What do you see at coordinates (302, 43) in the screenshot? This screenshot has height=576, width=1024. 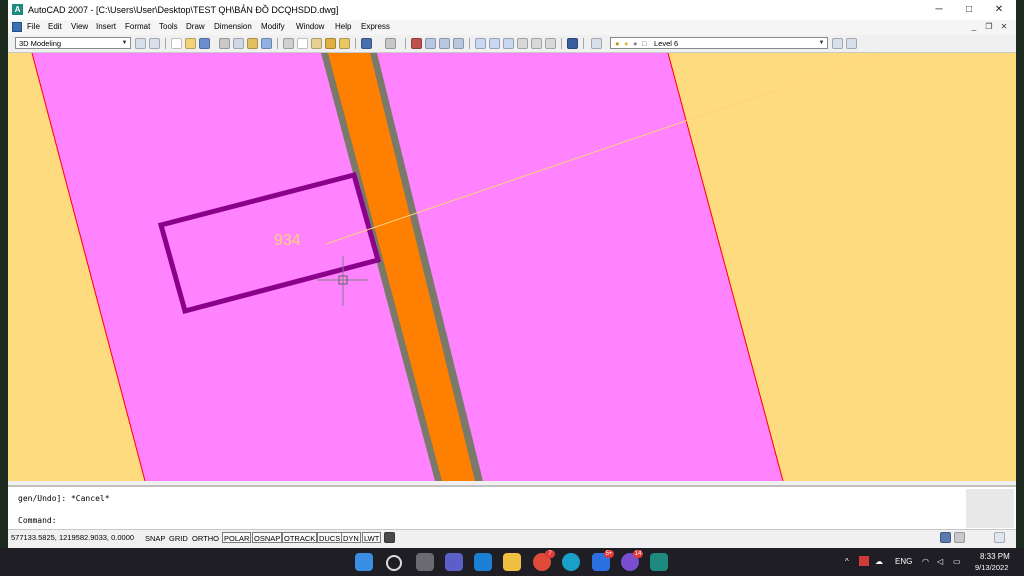 I see `copy-icon` at bounding box center [302, 43].